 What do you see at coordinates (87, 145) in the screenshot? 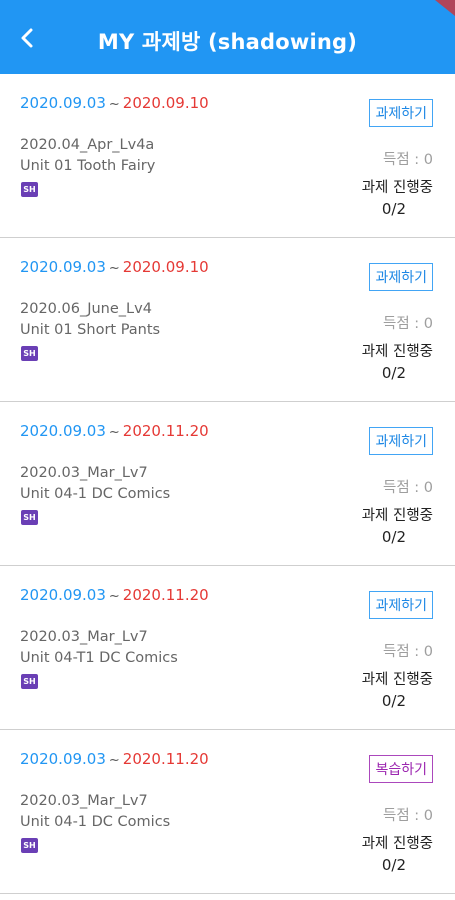
I see `course-name: 2020.04_Apr_Lv4a` at bounding box center [87, 145].